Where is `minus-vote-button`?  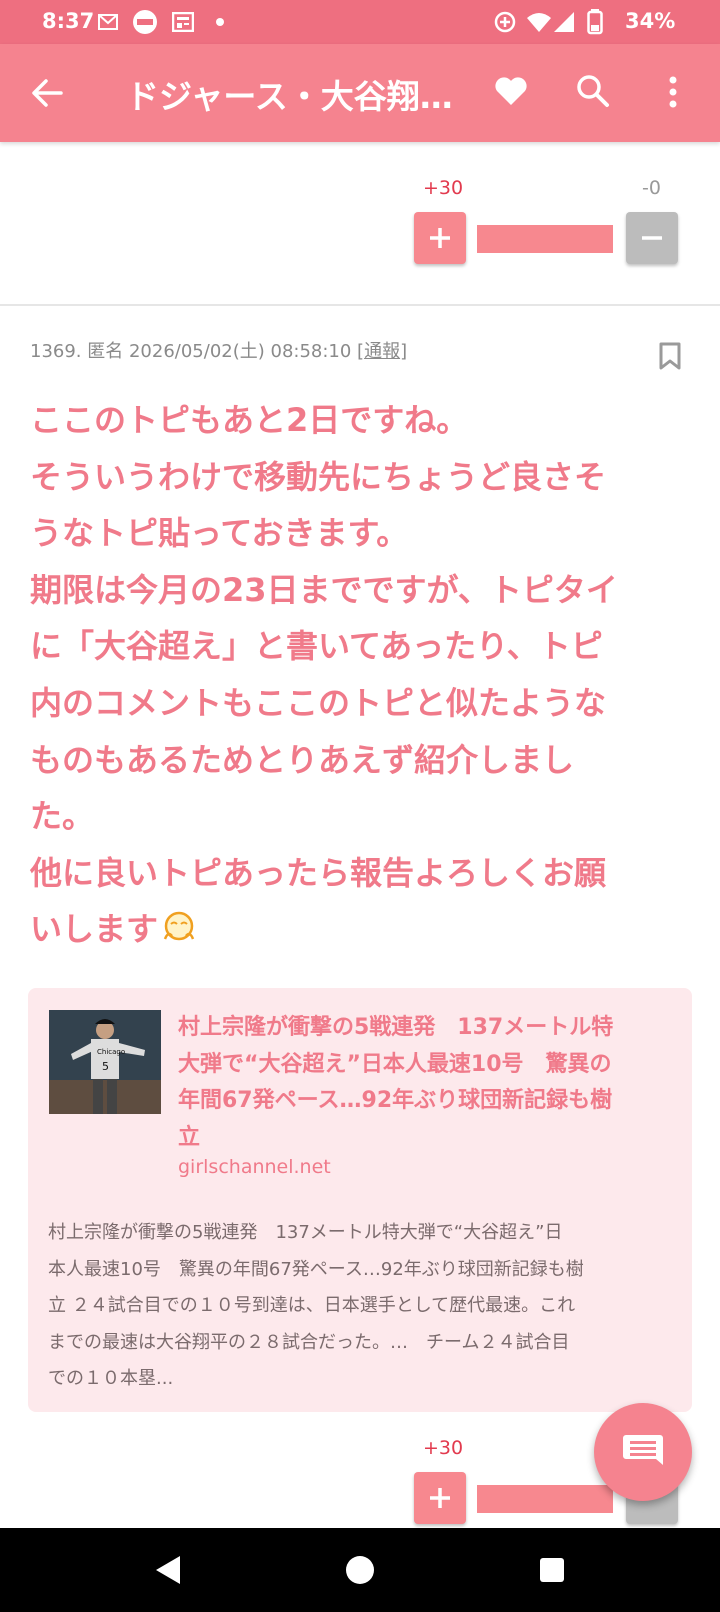
minus-vote-button is located at coordinates (652, 238).